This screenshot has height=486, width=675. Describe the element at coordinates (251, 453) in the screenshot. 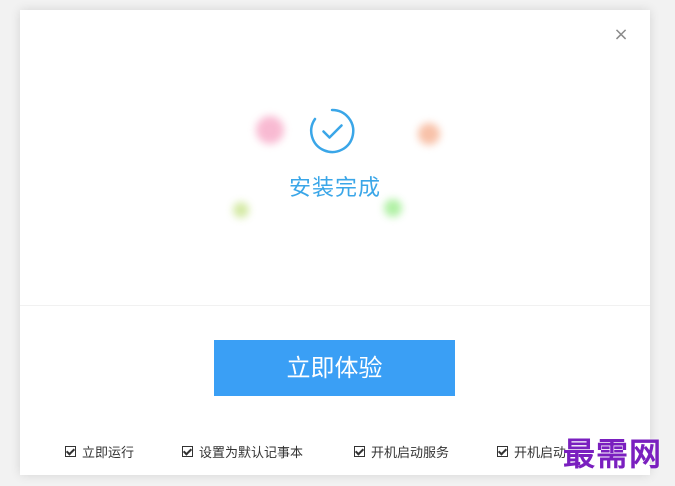

I see `option-set-default-notepad-label: 设置为默认记事本` at that location.